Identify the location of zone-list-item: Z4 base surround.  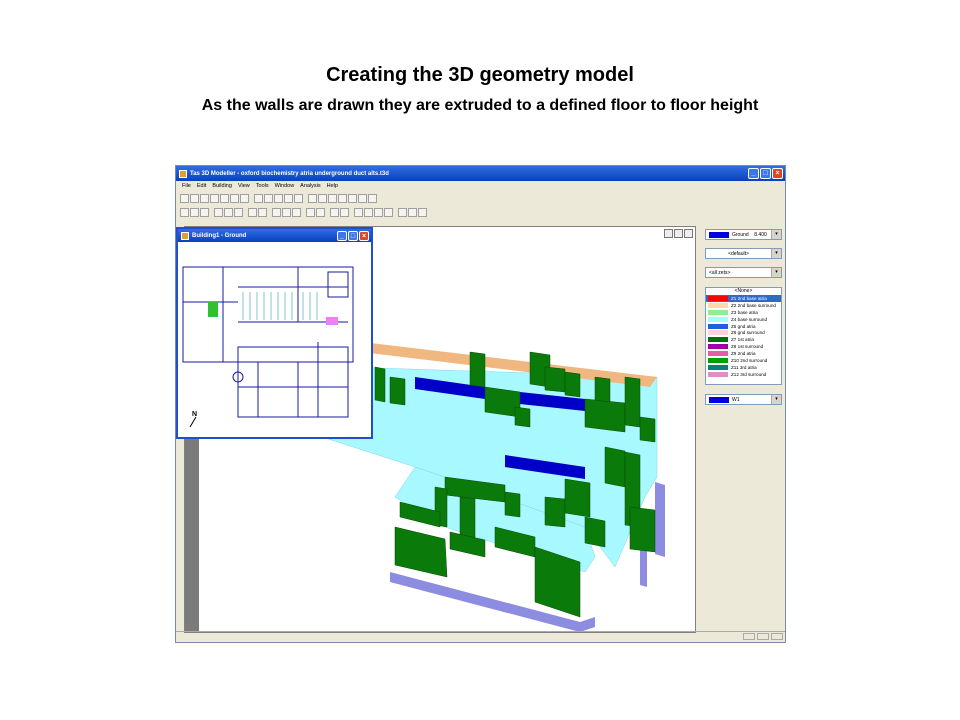
(743, 319).